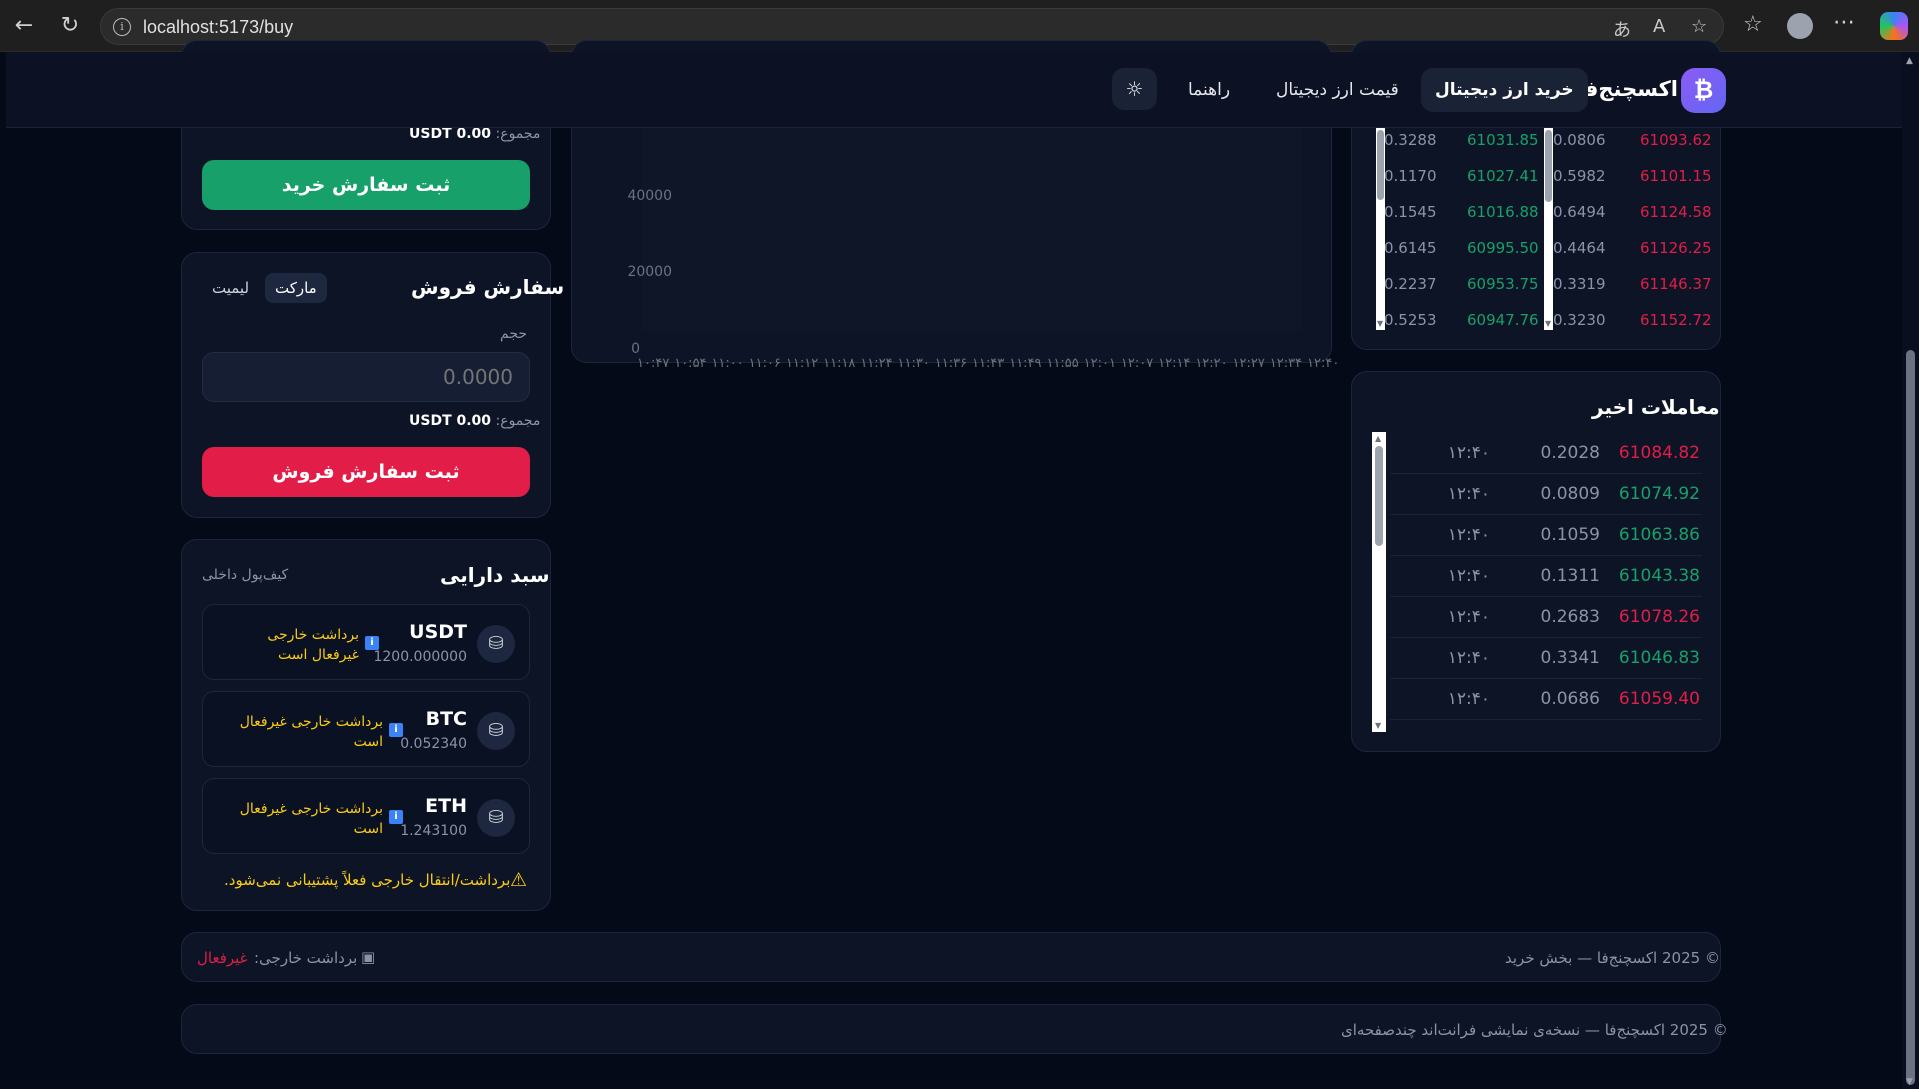 Image resolution: width=1919 pixels, height=1089 pixels. Describe the element at coordinates (1659, 658) in the screenshot. I see `trade-price: 61046.83` at that location.